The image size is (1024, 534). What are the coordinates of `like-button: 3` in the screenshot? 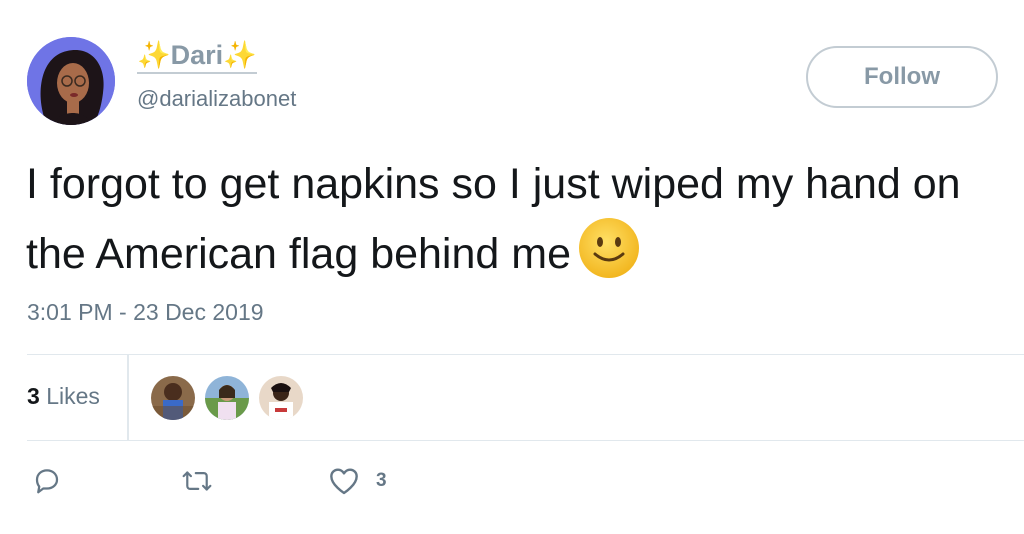 It's located at (357, 481).